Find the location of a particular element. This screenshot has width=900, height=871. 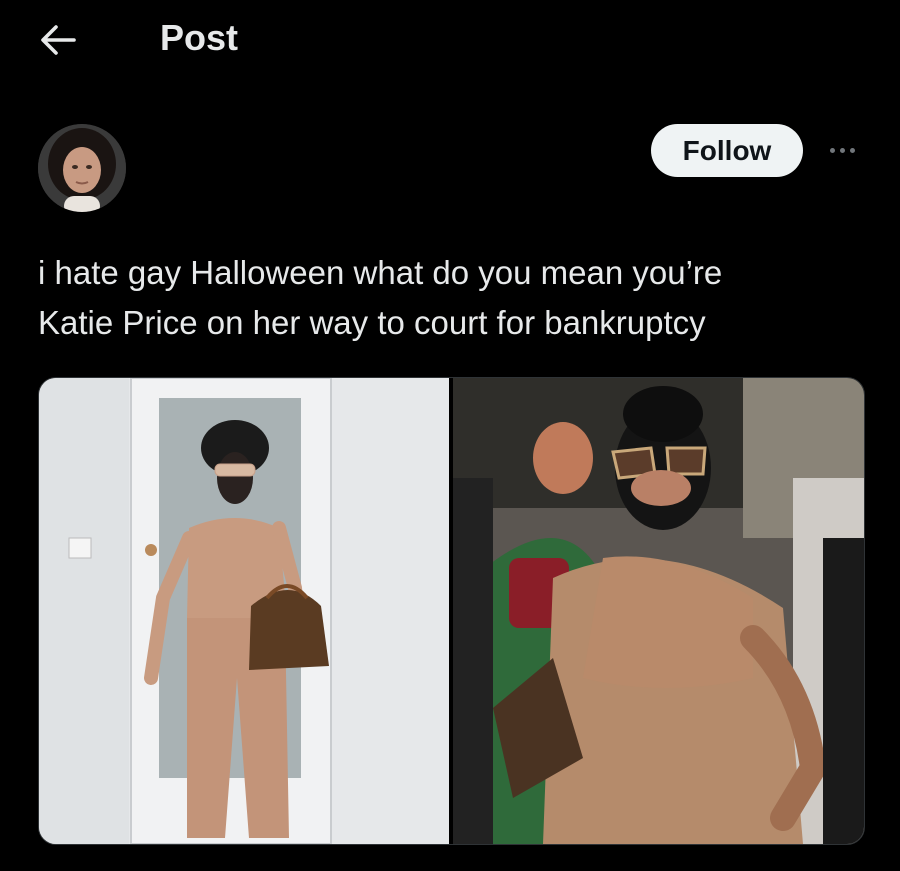

arrow-left-icon is located at coordinates (58, 40).